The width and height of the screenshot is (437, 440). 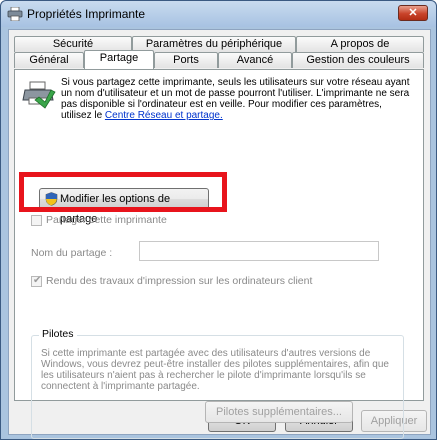 I want to click on tab-gestion-couleurs: Gestion des couleurs, so click(x=358, y=60).